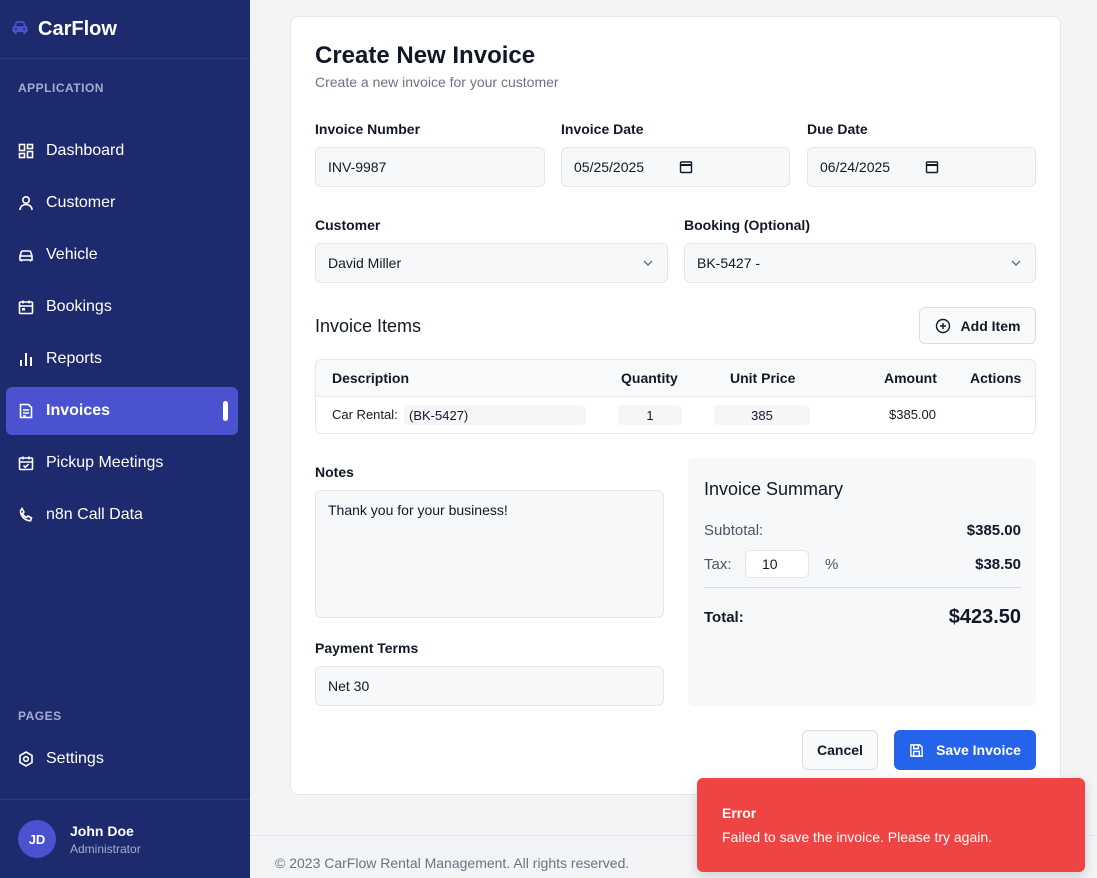 The height and width of the screenshot is (878, 1097). What do you see at coordinates (105, 848) in the screenshot?
I see `user-role: Administrator` at bounding box center [105, 848].